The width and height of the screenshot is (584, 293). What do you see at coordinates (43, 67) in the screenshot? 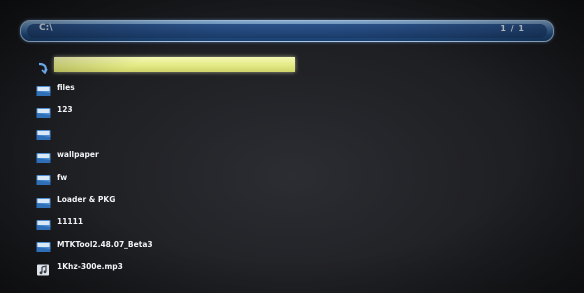
I see `return-arrow-icon` at bounding box center [43, 67].